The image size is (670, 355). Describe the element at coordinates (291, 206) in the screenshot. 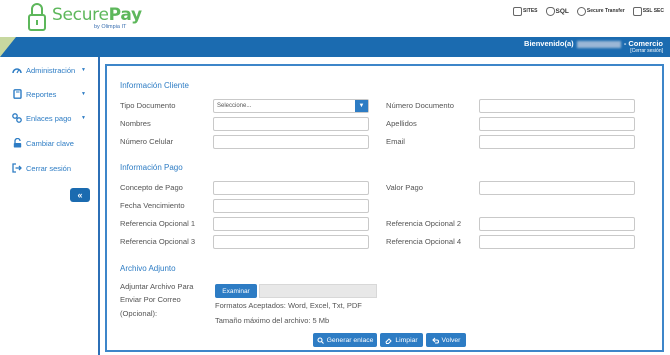

I see `fecha-vencimiento-input` at that location.